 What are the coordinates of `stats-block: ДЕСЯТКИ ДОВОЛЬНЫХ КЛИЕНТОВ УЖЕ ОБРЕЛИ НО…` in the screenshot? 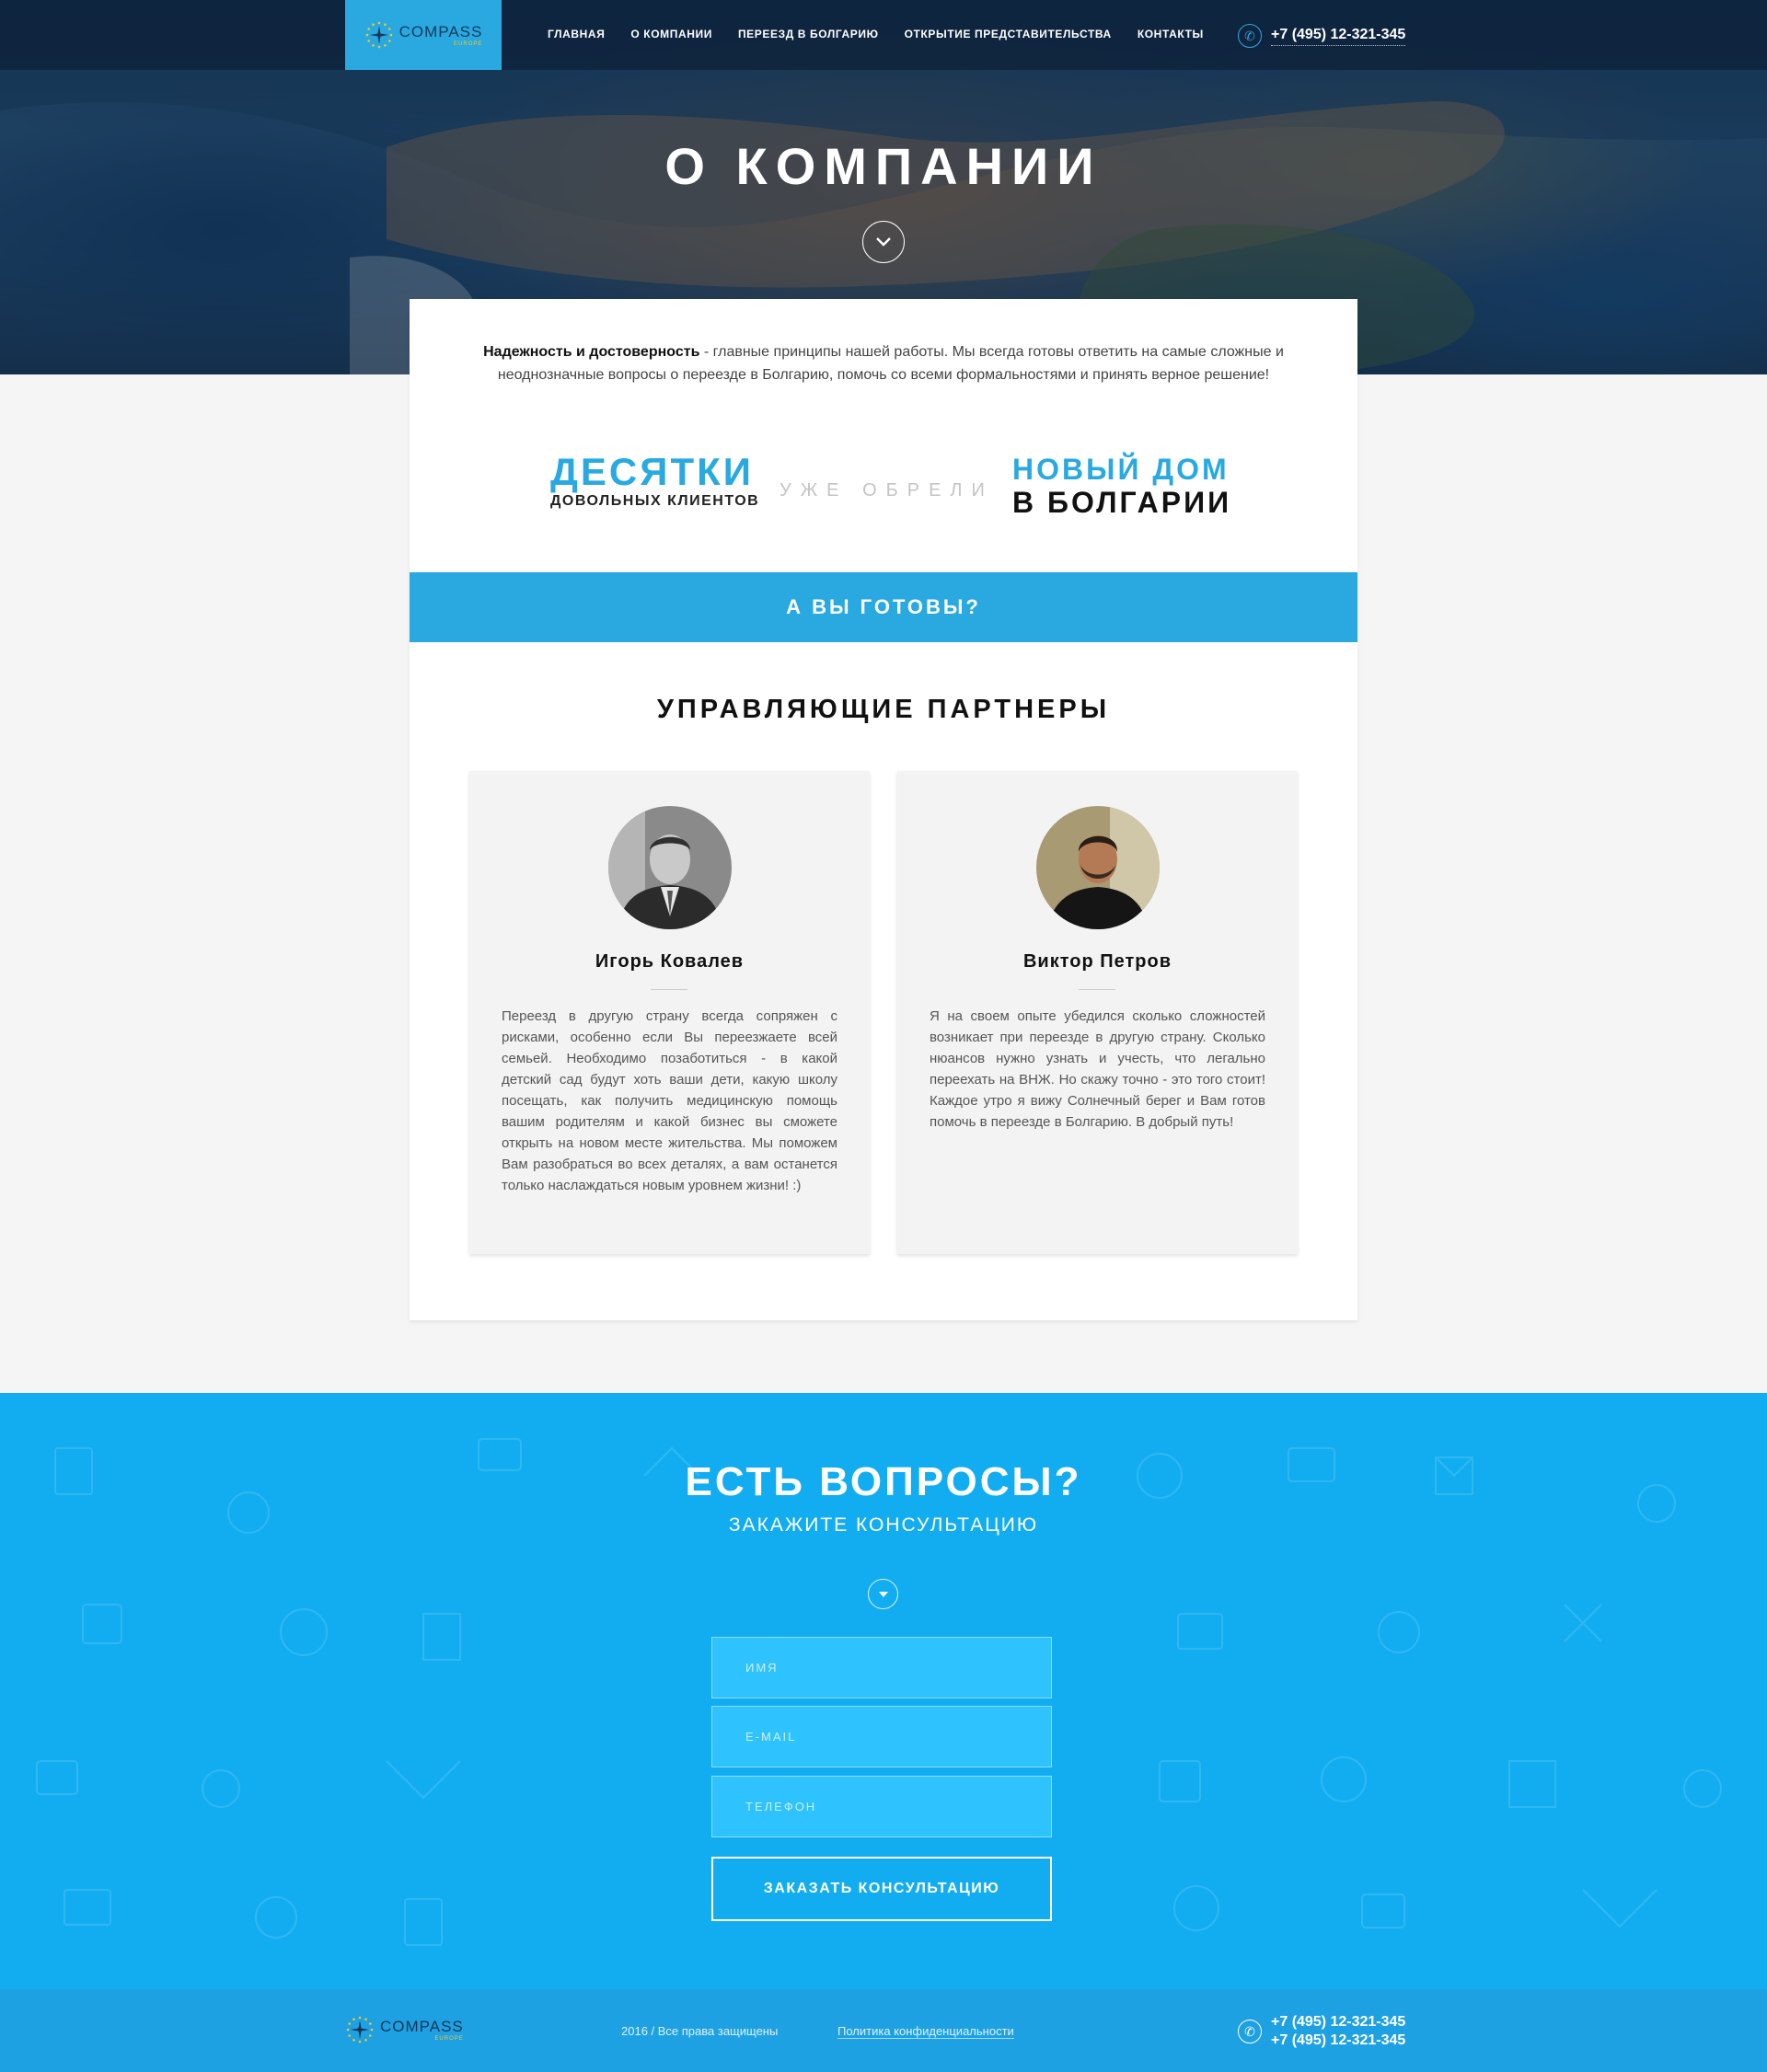 It's located at (883, 492).